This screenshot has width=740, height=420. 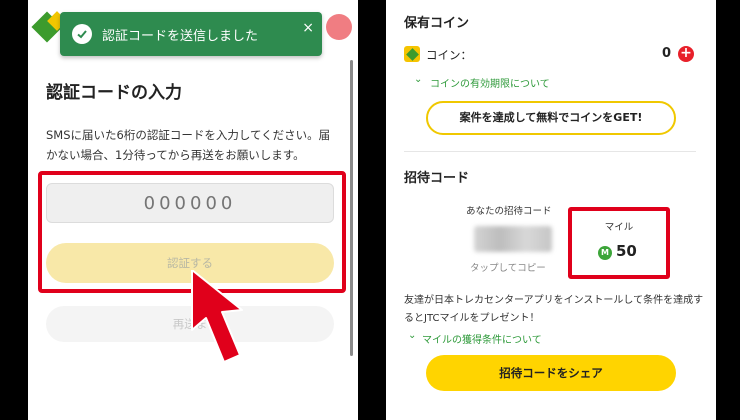 What do you see at coordinates (437, 178) in the screenshot?
I see `invite-code-heading: 招待コード` at bounding box center [437, 178].